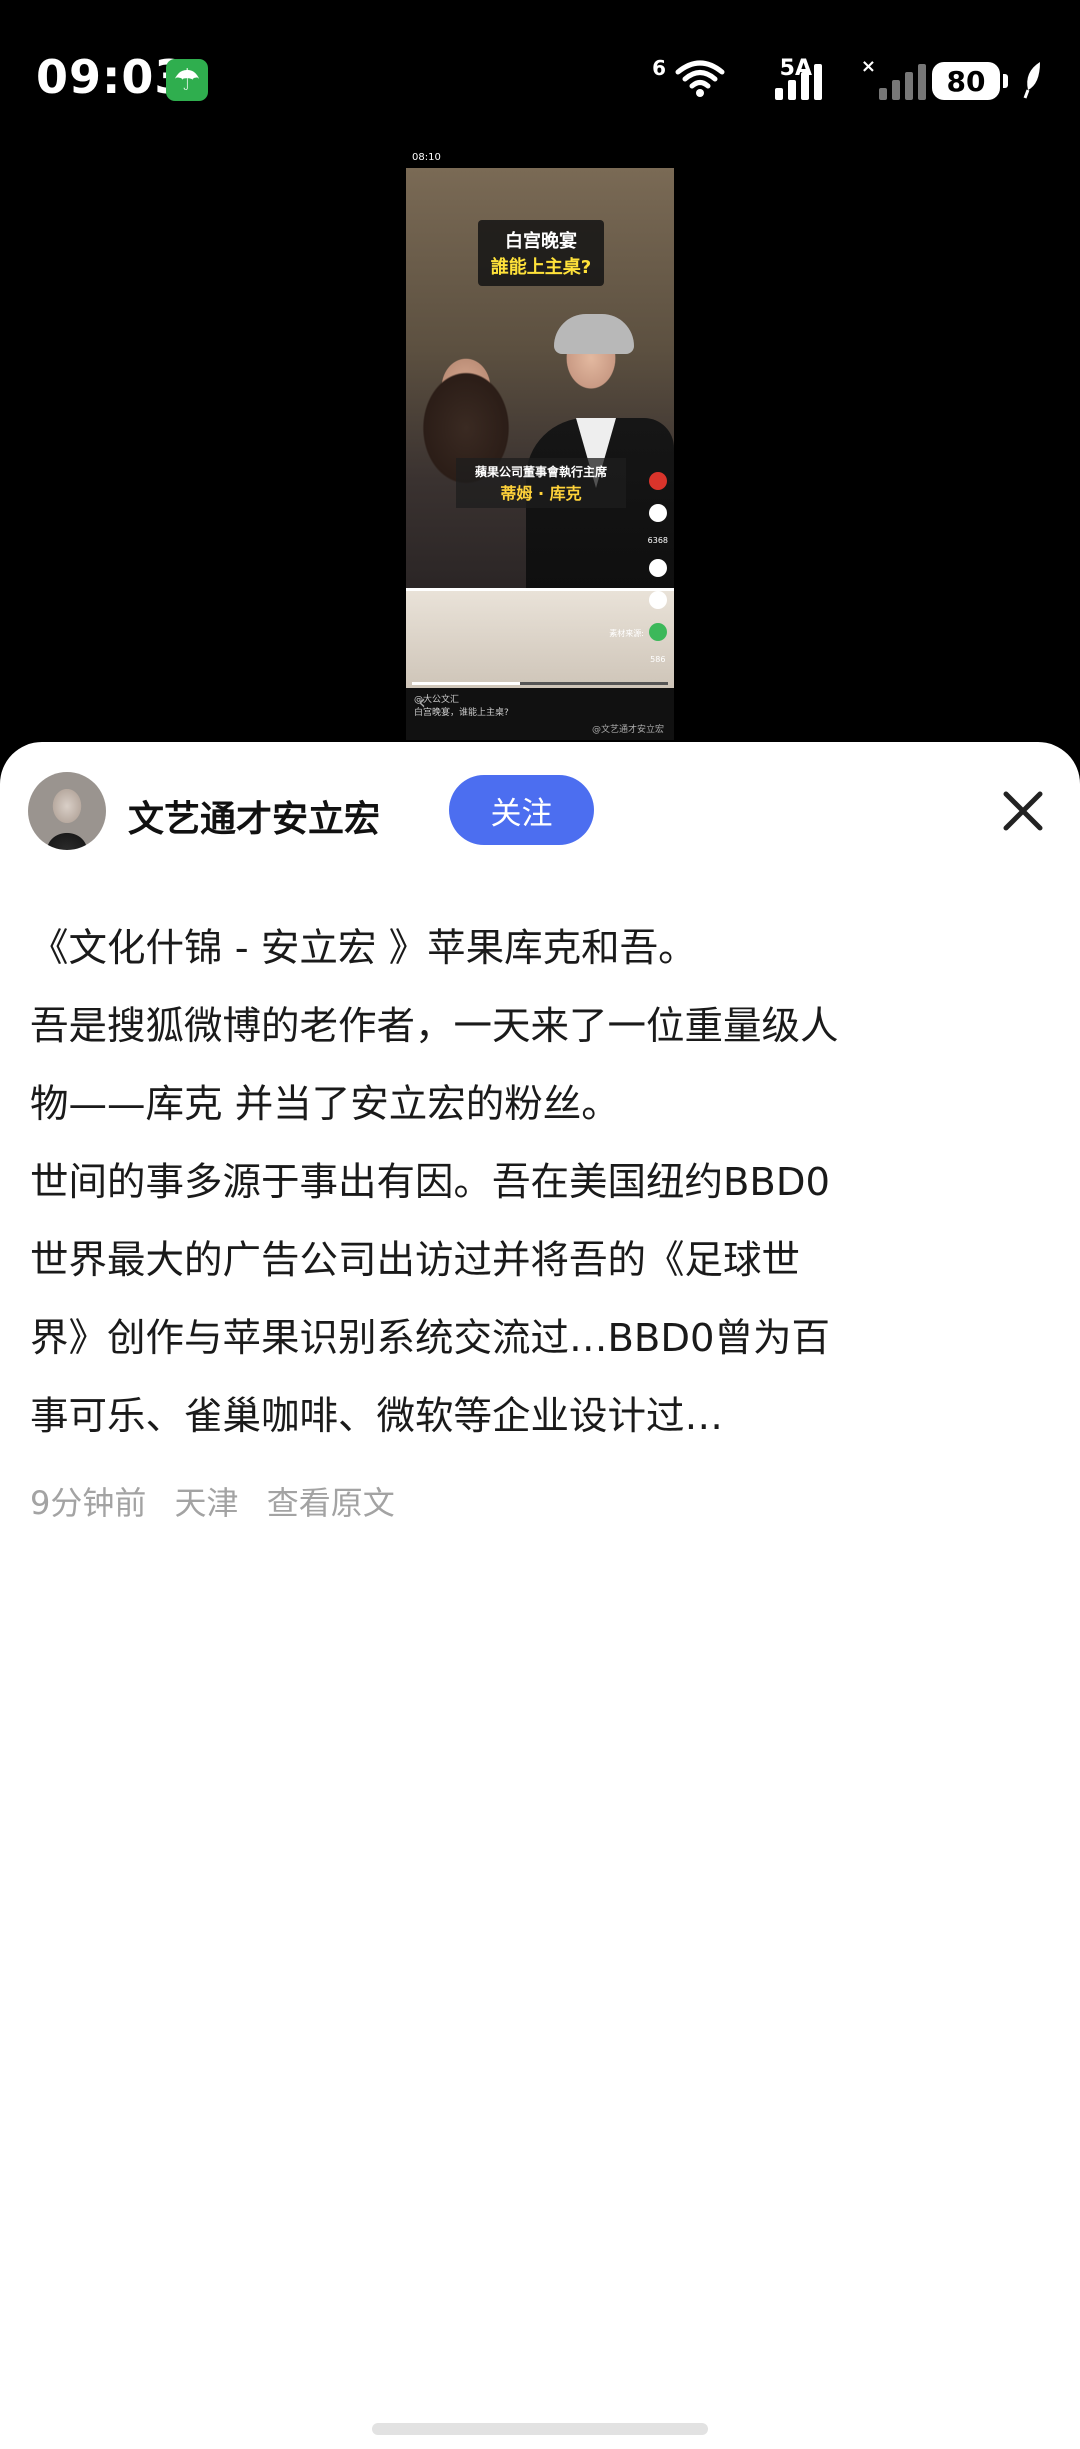  I want to click on video-source-label: 素材来源:, so click(626, 633).